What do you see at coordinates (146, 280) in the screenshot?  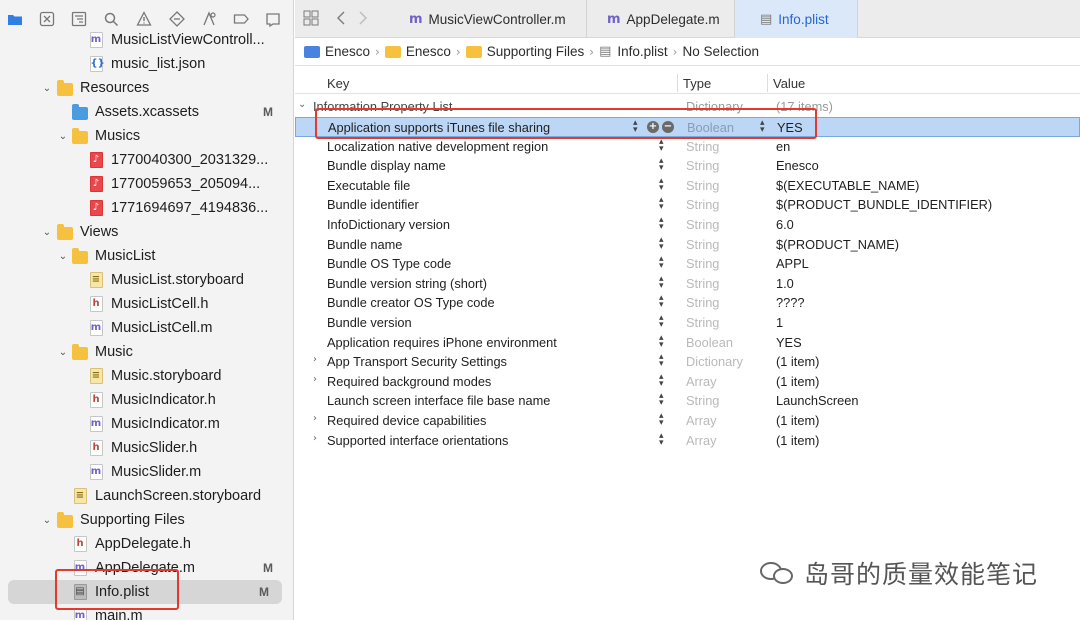 I see `tree-item-musiclist-storyboard: ≡ MusicList.storyboard` at bounding box center [146, 280].